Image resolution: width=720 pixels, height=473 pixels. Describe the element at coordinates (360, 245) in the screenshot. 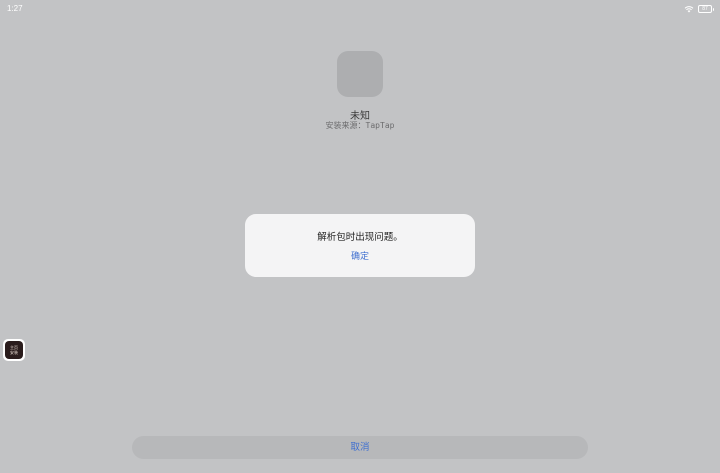

I see `error-dialog: 解析包时出现问题。 确定` at that location.